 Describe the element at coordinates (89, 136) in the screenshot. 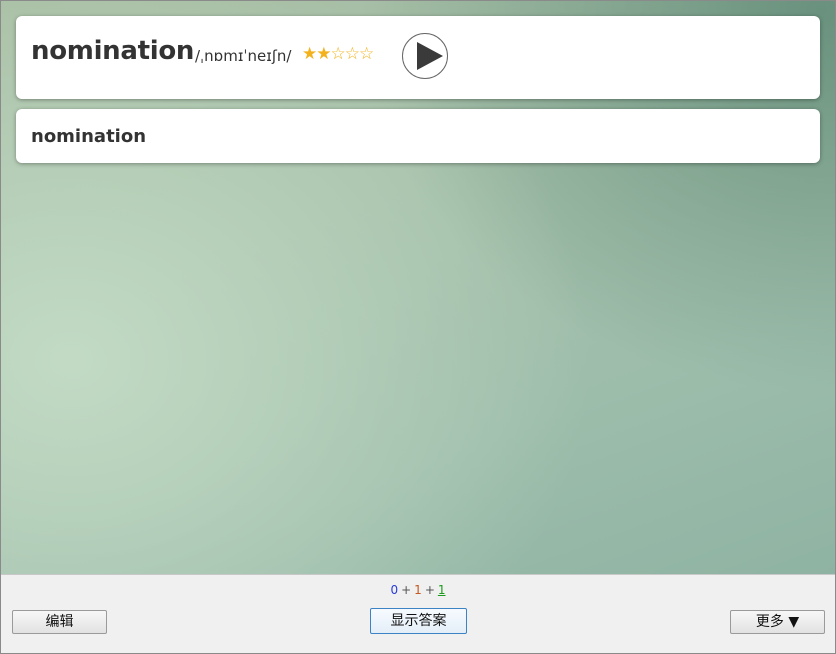

I see `back-word: nomination` at that location.